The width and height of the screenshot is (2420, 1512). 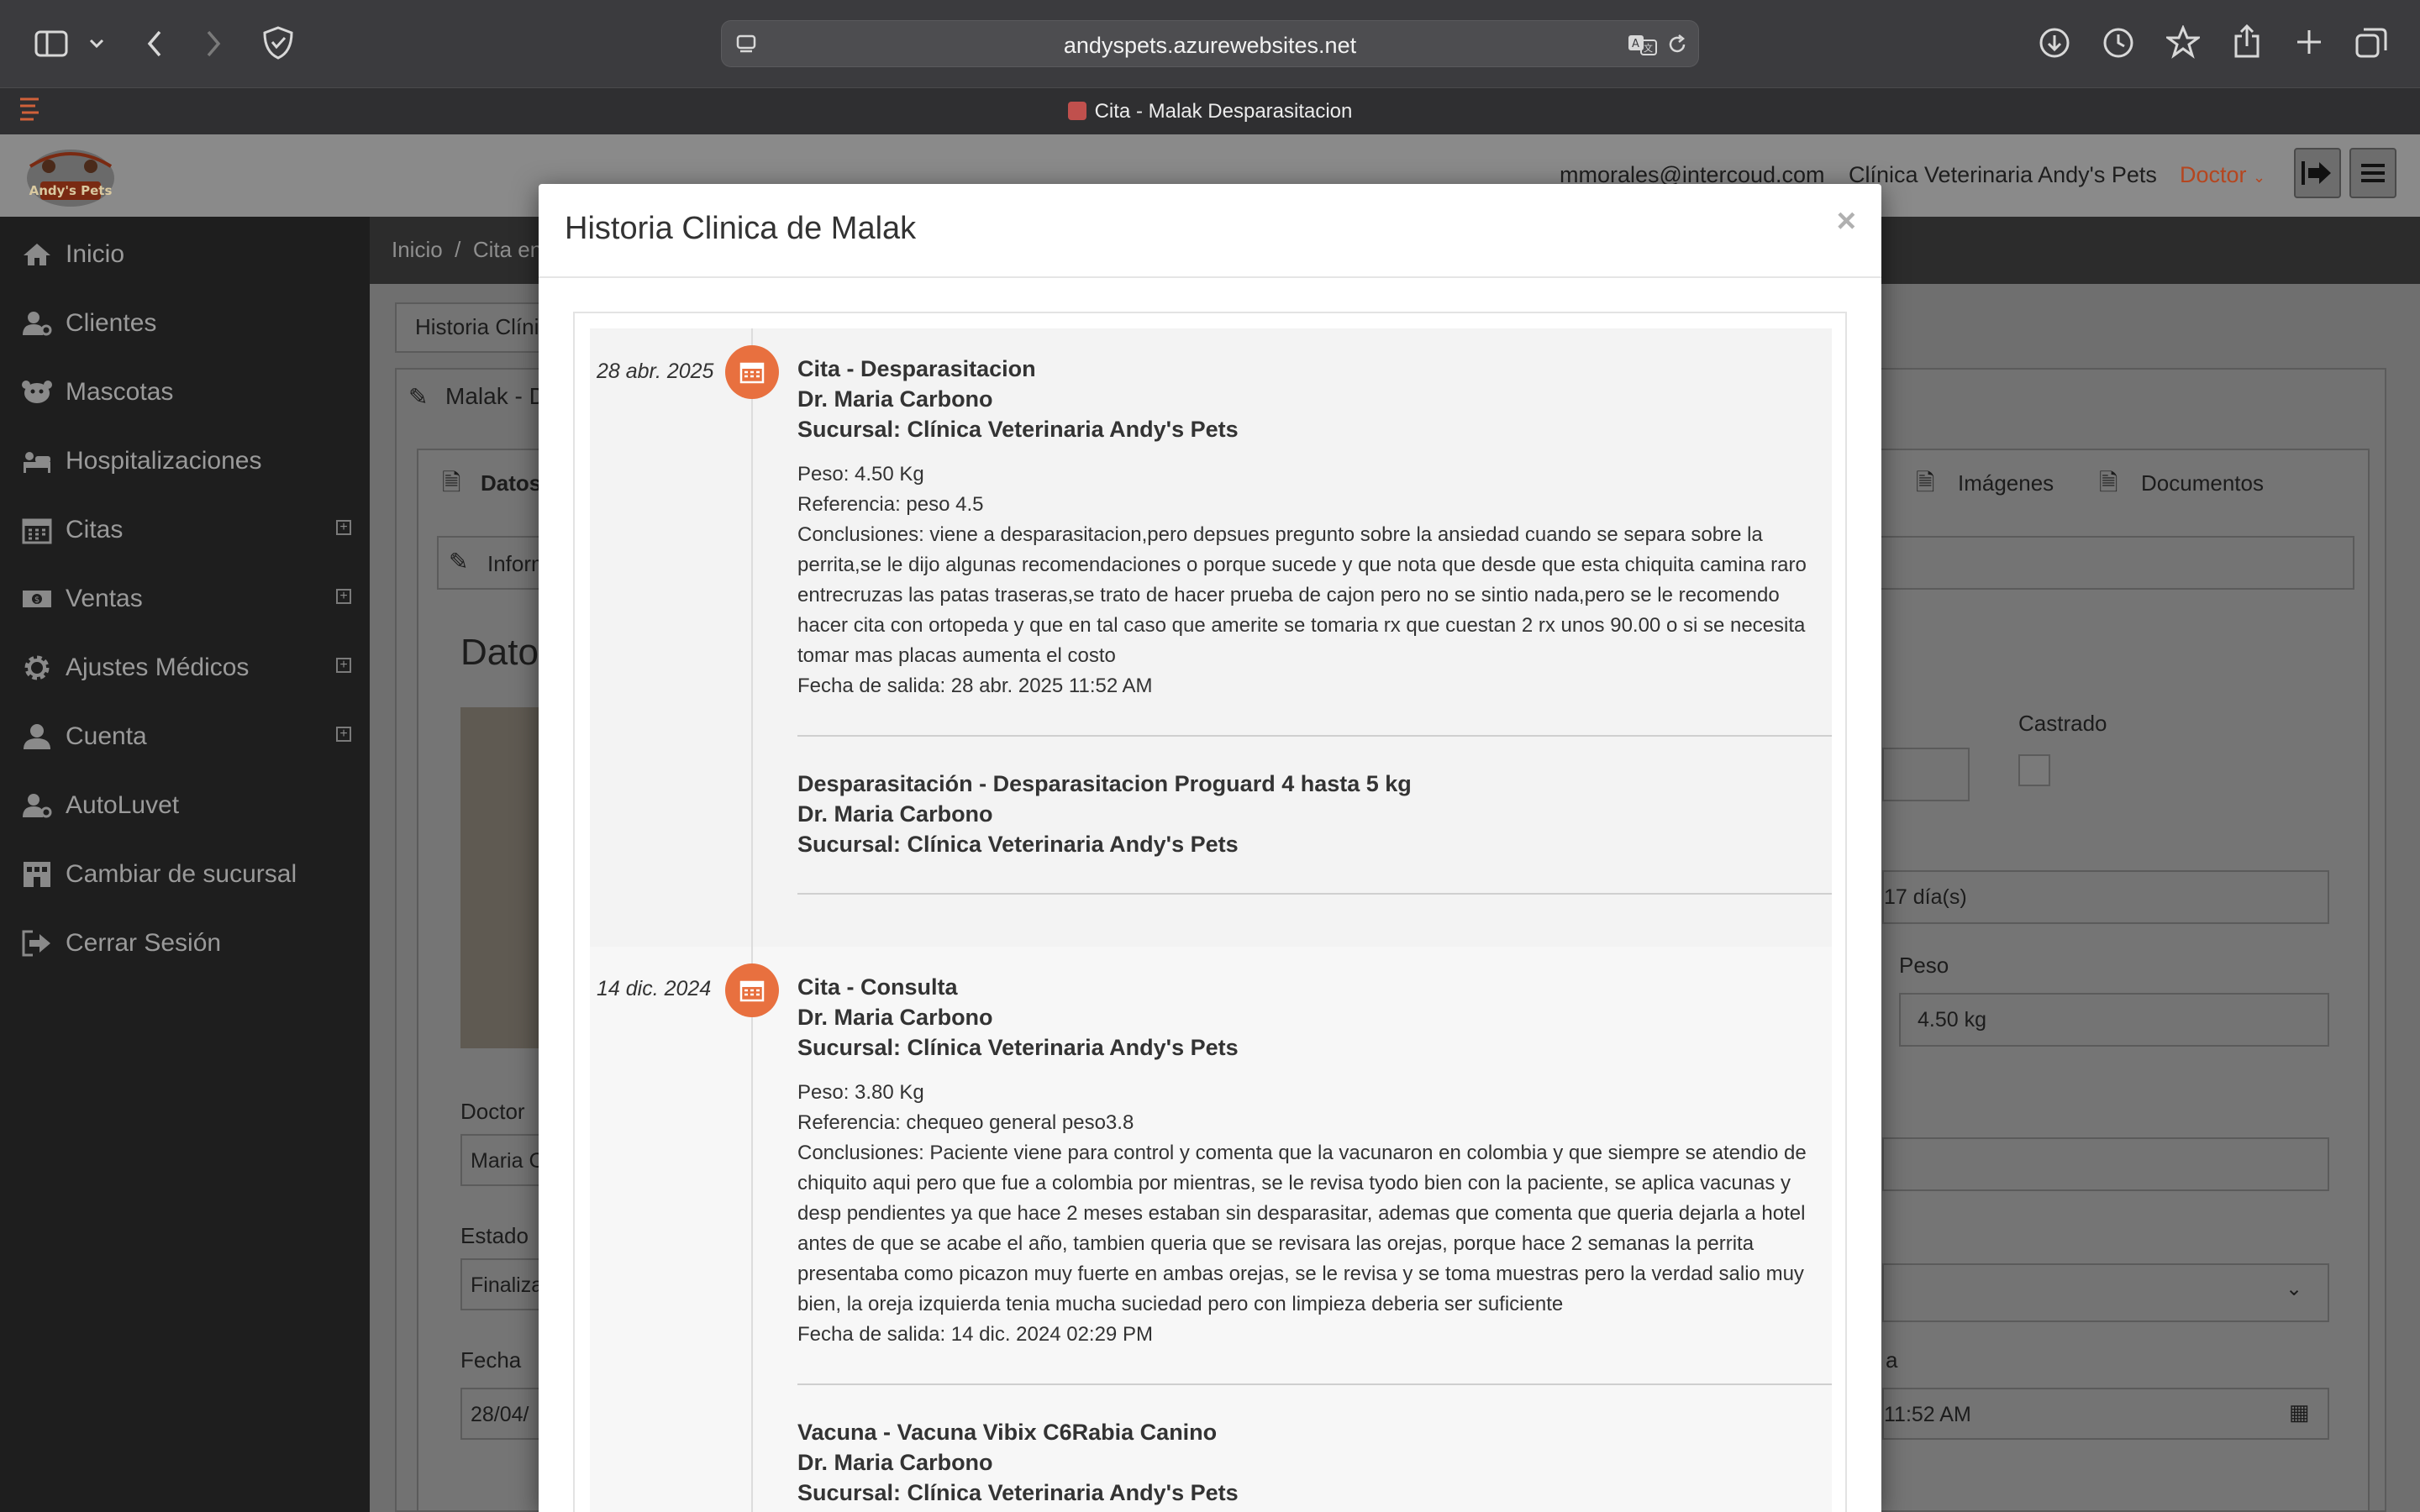 What do you see at coordinates (36, 392) in the screenshot?
I see `paw-icon` at bounding box center [36, 392].